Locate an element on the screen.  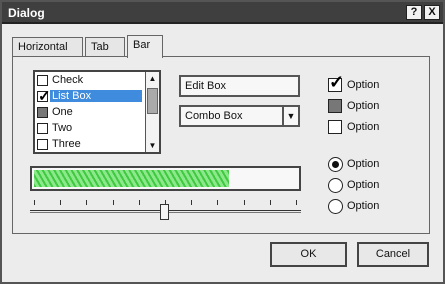
list-item: Check is located at coordinates (90, 80).